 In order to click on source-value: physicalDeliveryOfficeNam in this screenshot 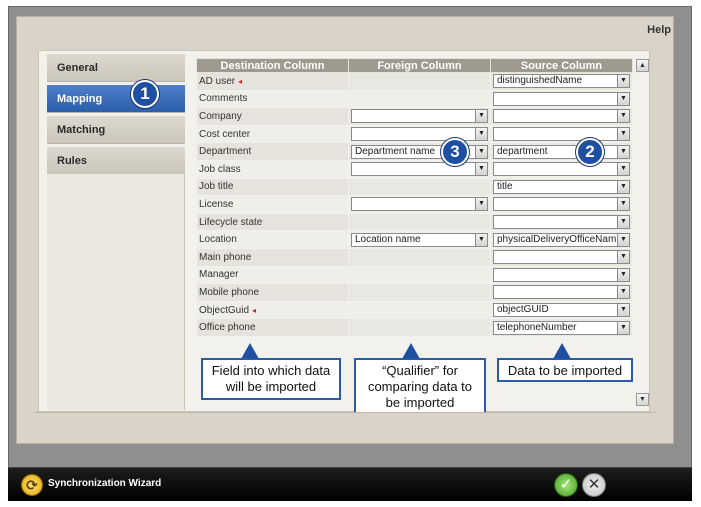, I will do `click(557, 239)`.